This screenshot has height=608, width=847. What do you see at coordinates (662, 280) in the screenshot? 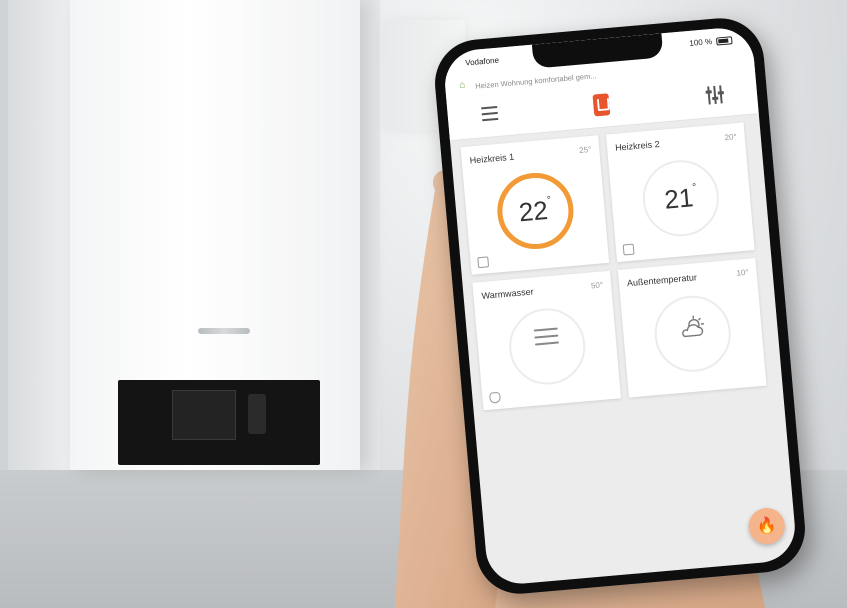
I see `tile-title: Außentemperatur` at bounding box center [662, 280].